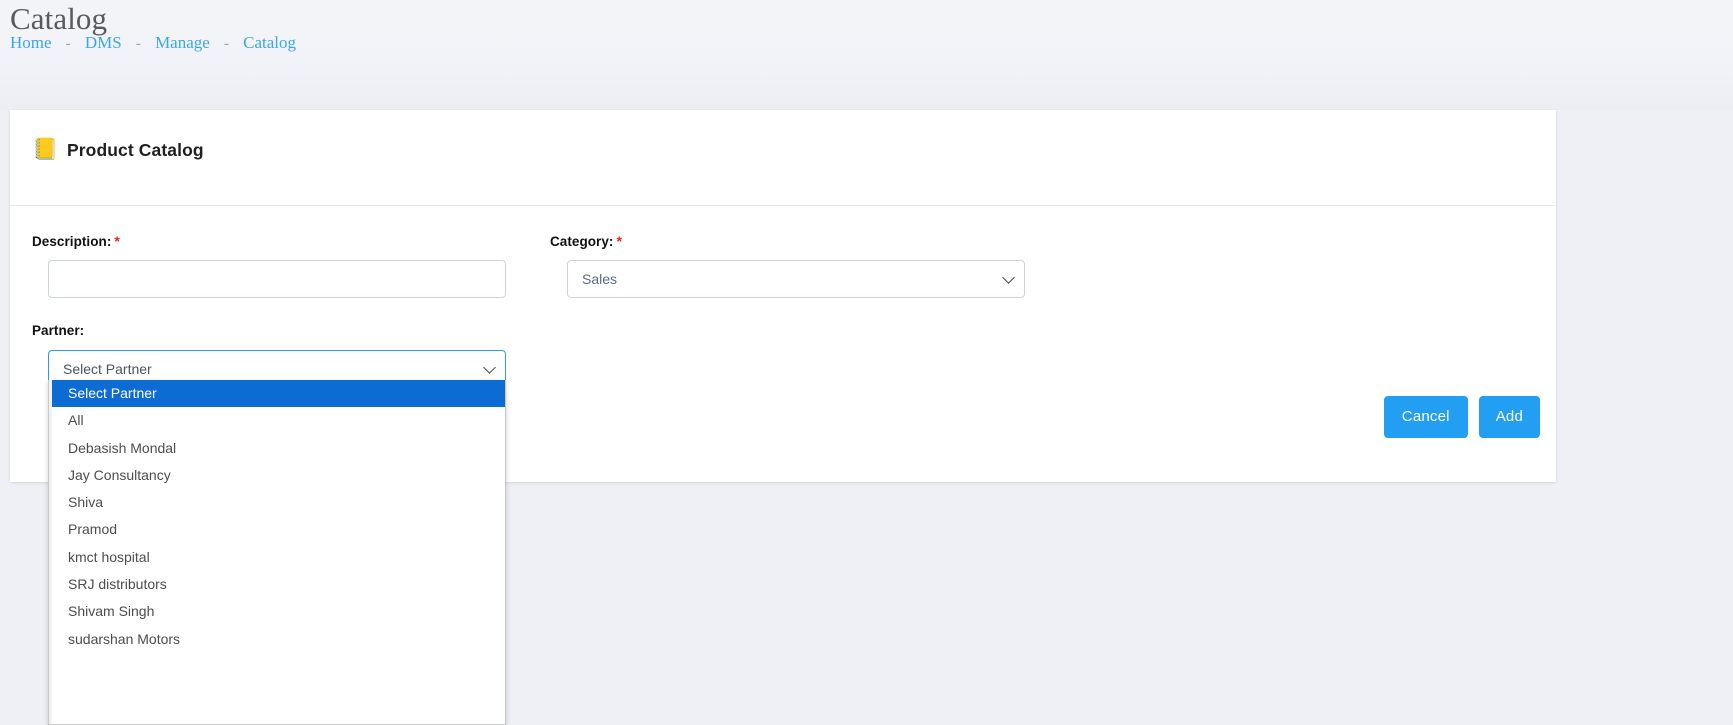 The height and width of the screenshot is (725, 1733). Describe the element at coordinates (277, 475) in the screenshot. I see `partner-option: Jay Consultancy` at that location.